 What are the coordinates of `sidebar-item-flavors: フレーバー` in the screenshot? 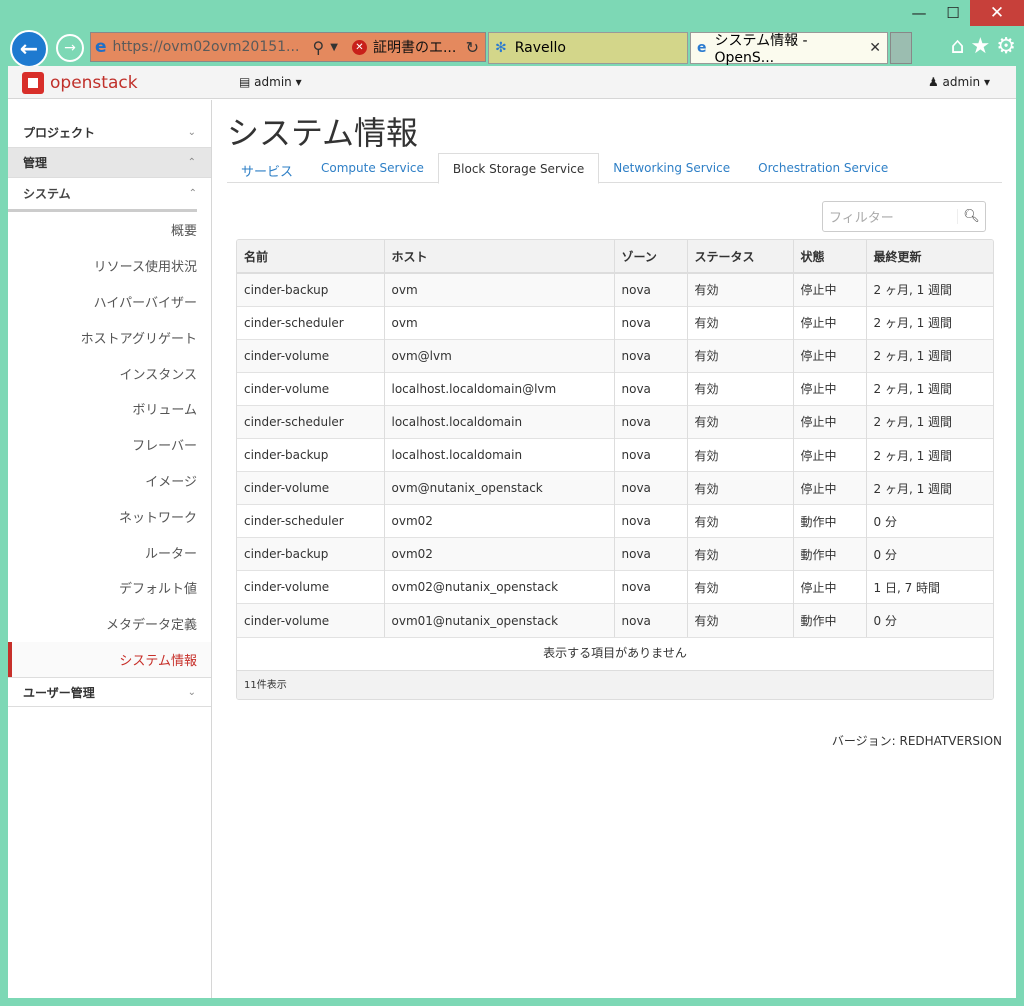 It's located at (109, 445).